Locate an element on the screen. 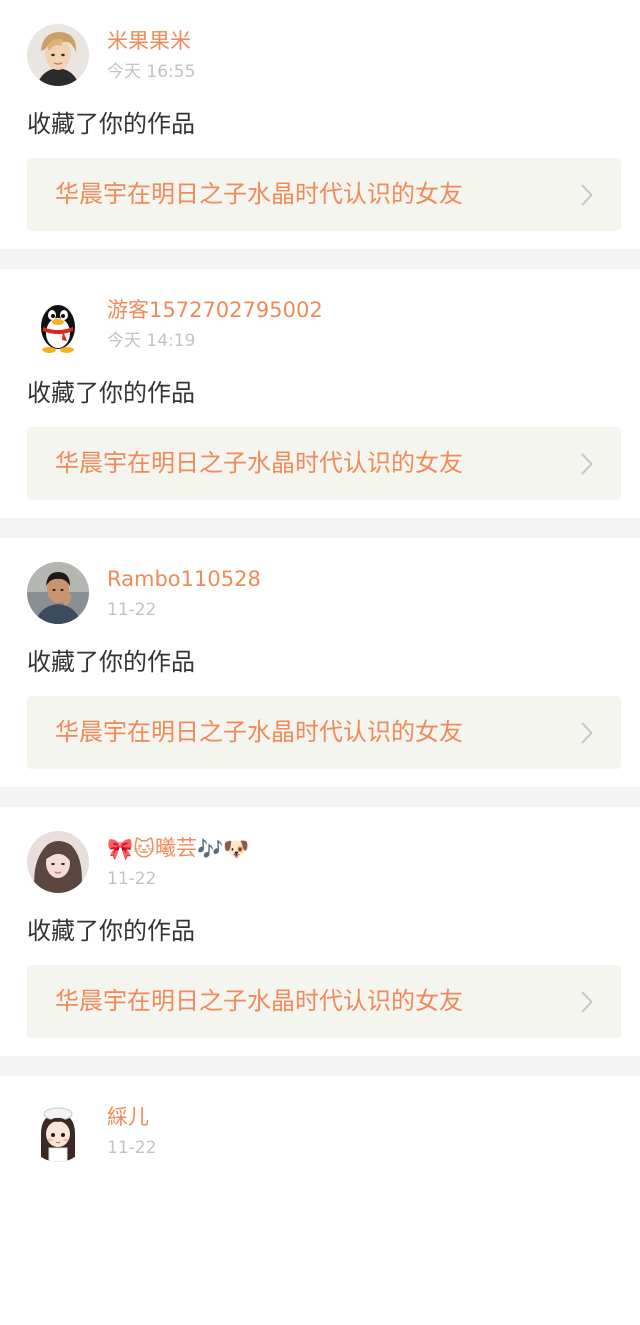 The width and height of the screenshot is (640, 1325). ribbon-cat-emoji: 🎀🐱 is located at coordinates (131, 849).